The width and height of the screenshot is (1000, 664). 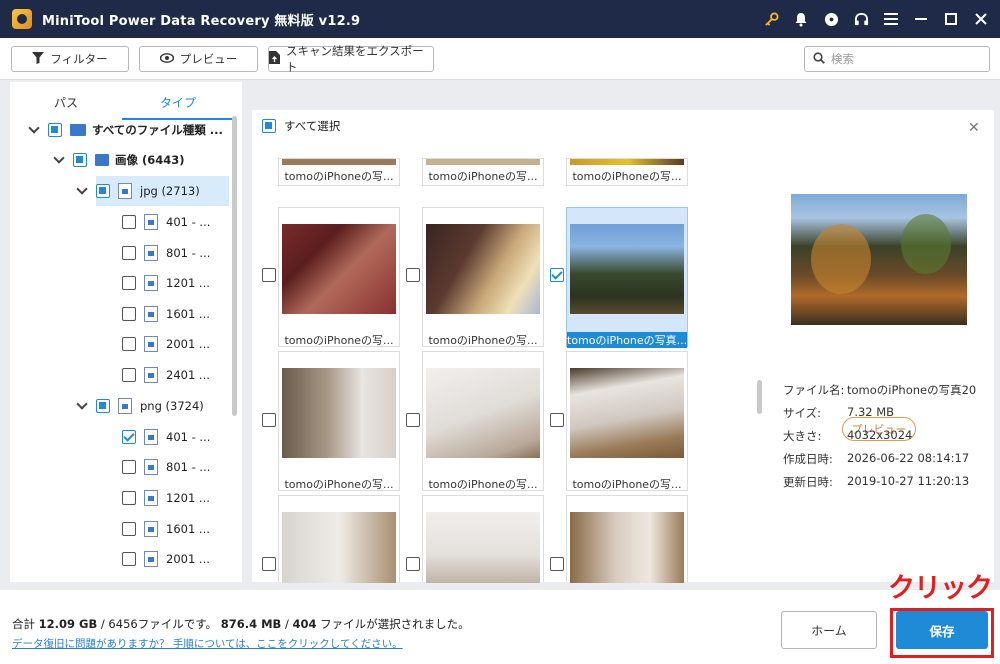 I want to click on home-button: ホーム, so click(x=829, y=630).